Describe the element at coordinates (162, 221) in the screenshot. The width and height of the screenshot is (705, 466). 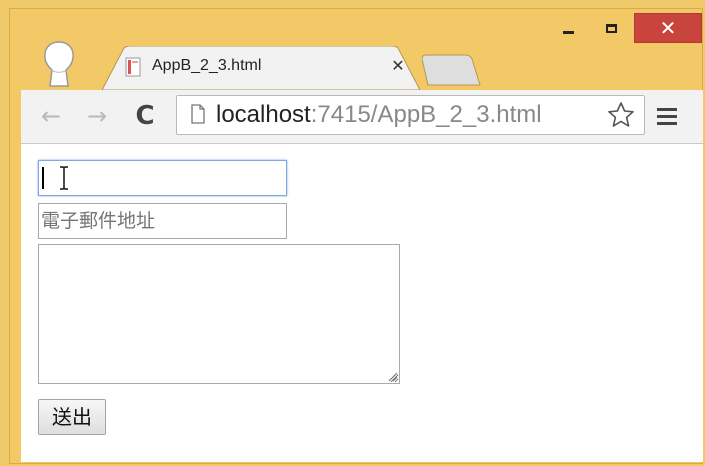
I see `email-field` at that location.